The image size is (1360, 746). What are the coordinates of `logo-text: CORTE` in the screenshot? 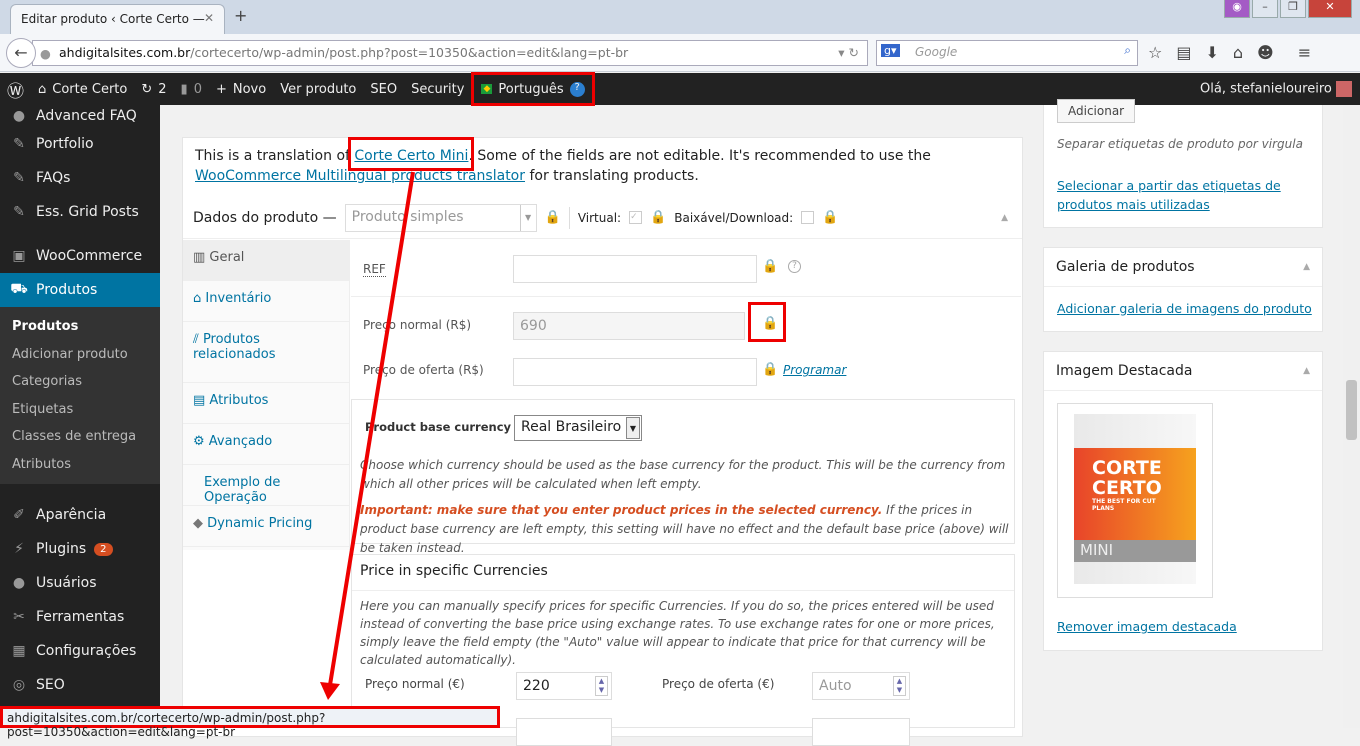 It's located at (1127, 468).